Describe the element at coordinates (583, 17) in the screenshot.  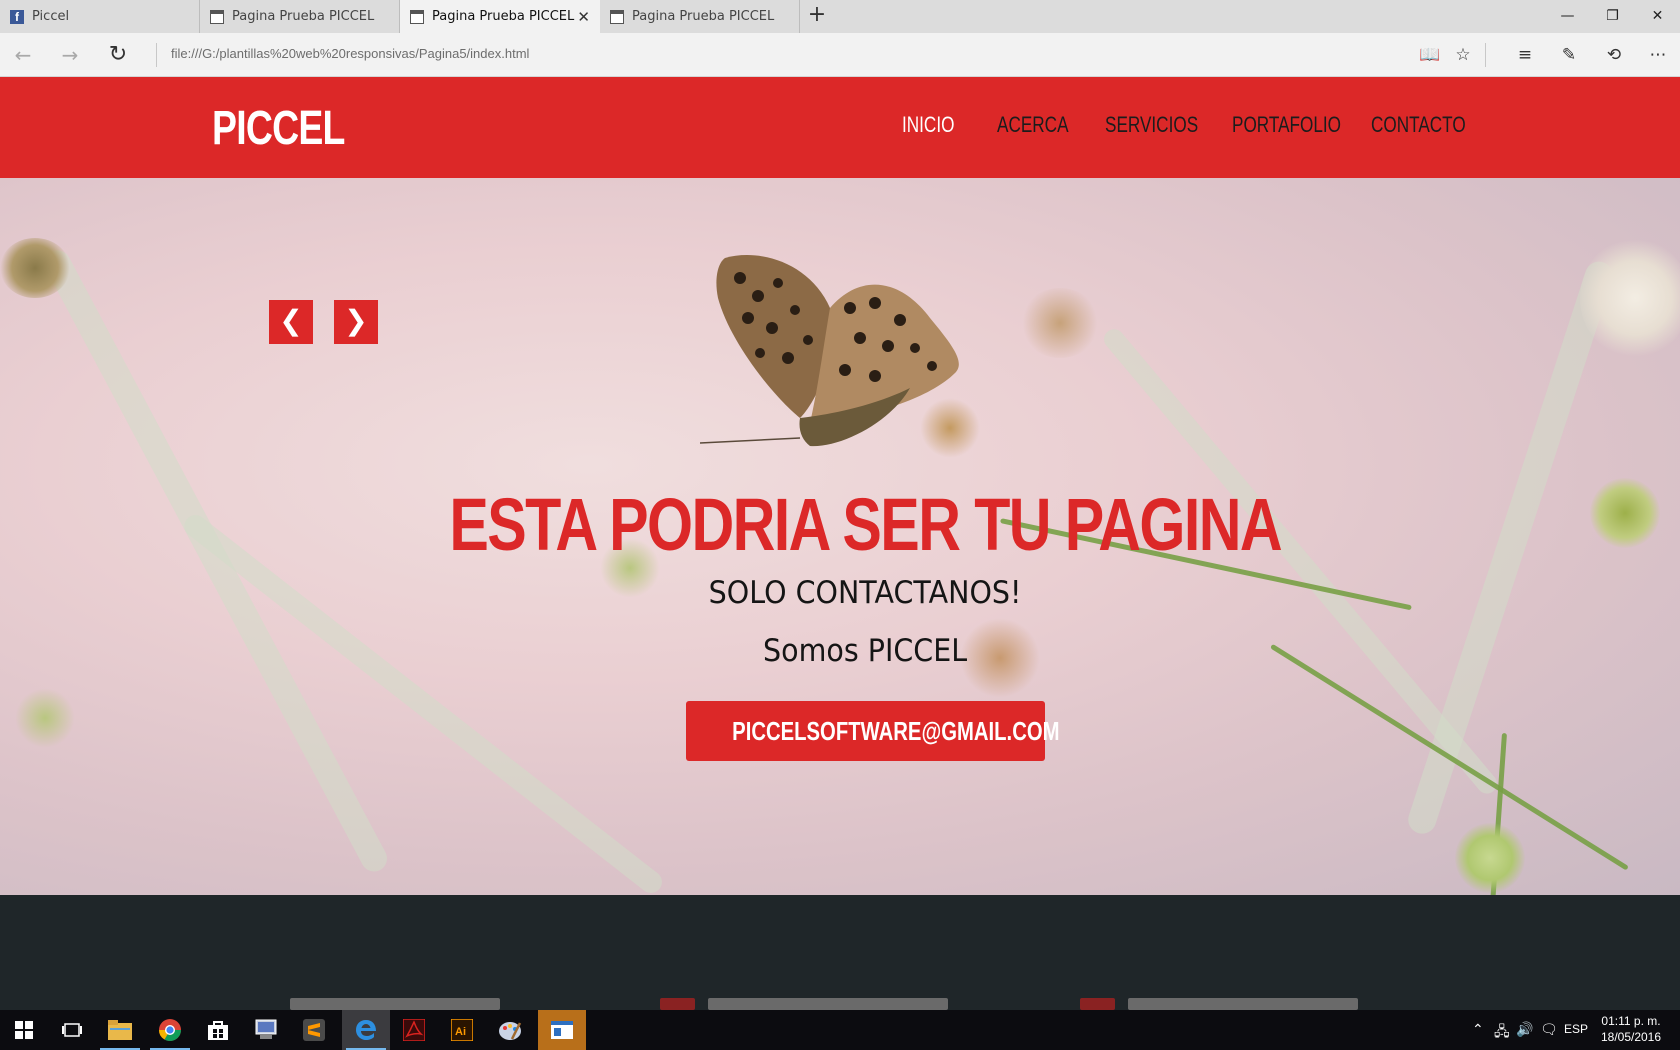
I see `close-tab-icon: ✕` at that location.